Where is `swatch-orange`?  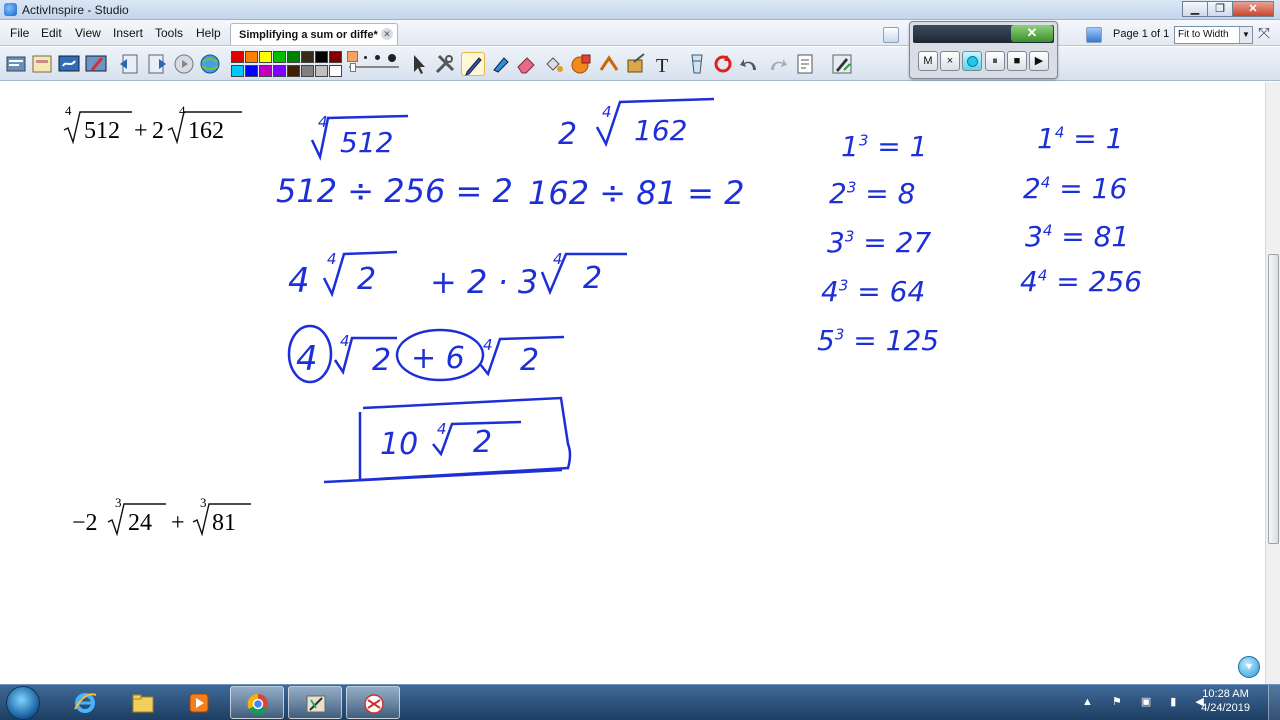
swatch-orange is located at coordinates (251, 57).